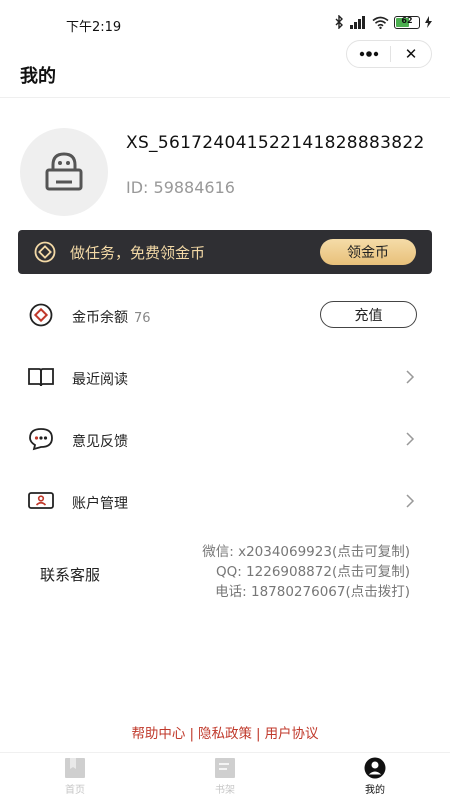 The image size is (450, 800). What do you see at coordinates (142, 318) in the screenshot?
I see `coin-balance-value: 76` at bounding box center [142, 318].